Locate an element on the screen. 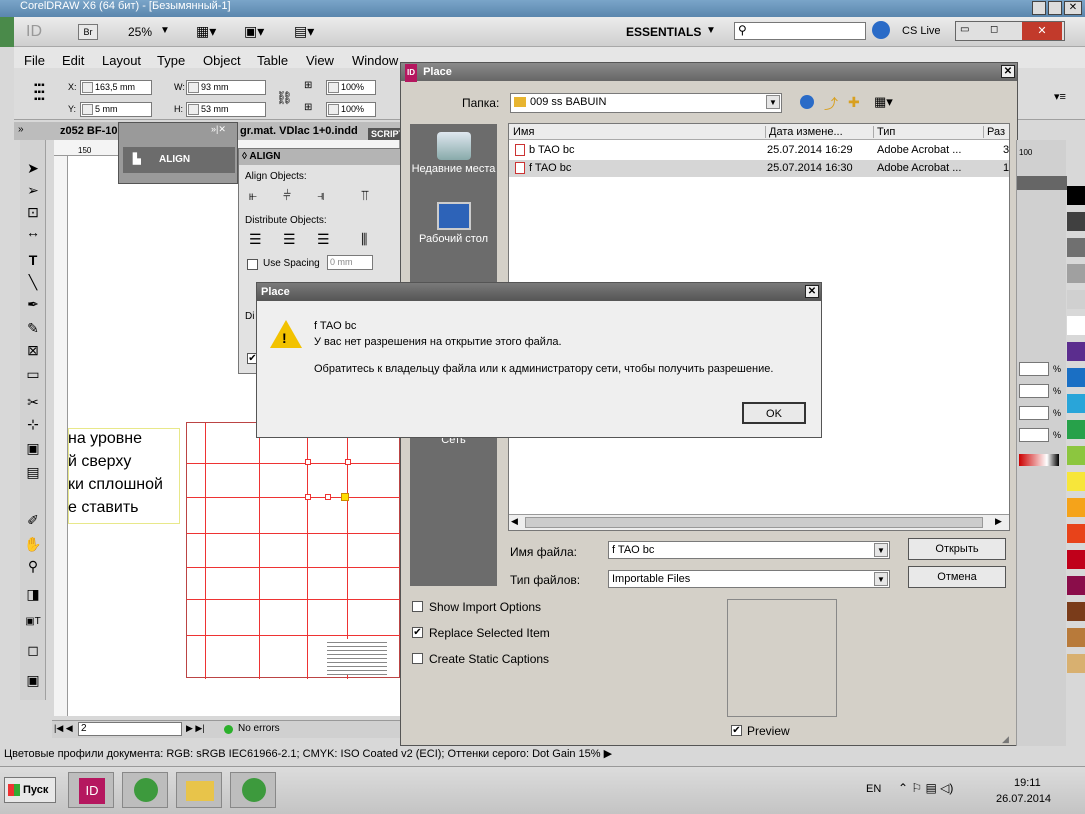 The height and width of the screenshot is (814, 1085). tray-icons: ⌃ ⚐ ▤ ◁) is located at coordinates (925, 788).